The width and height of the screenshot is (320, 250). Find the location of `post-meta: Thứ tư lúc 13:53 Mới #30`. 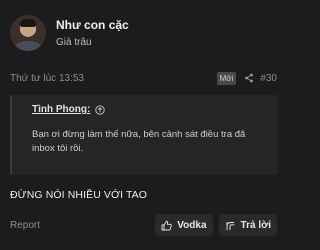

post-meta: Thứ tư lúc 13:53 Mới #30 is located at coordinates (143, 78).